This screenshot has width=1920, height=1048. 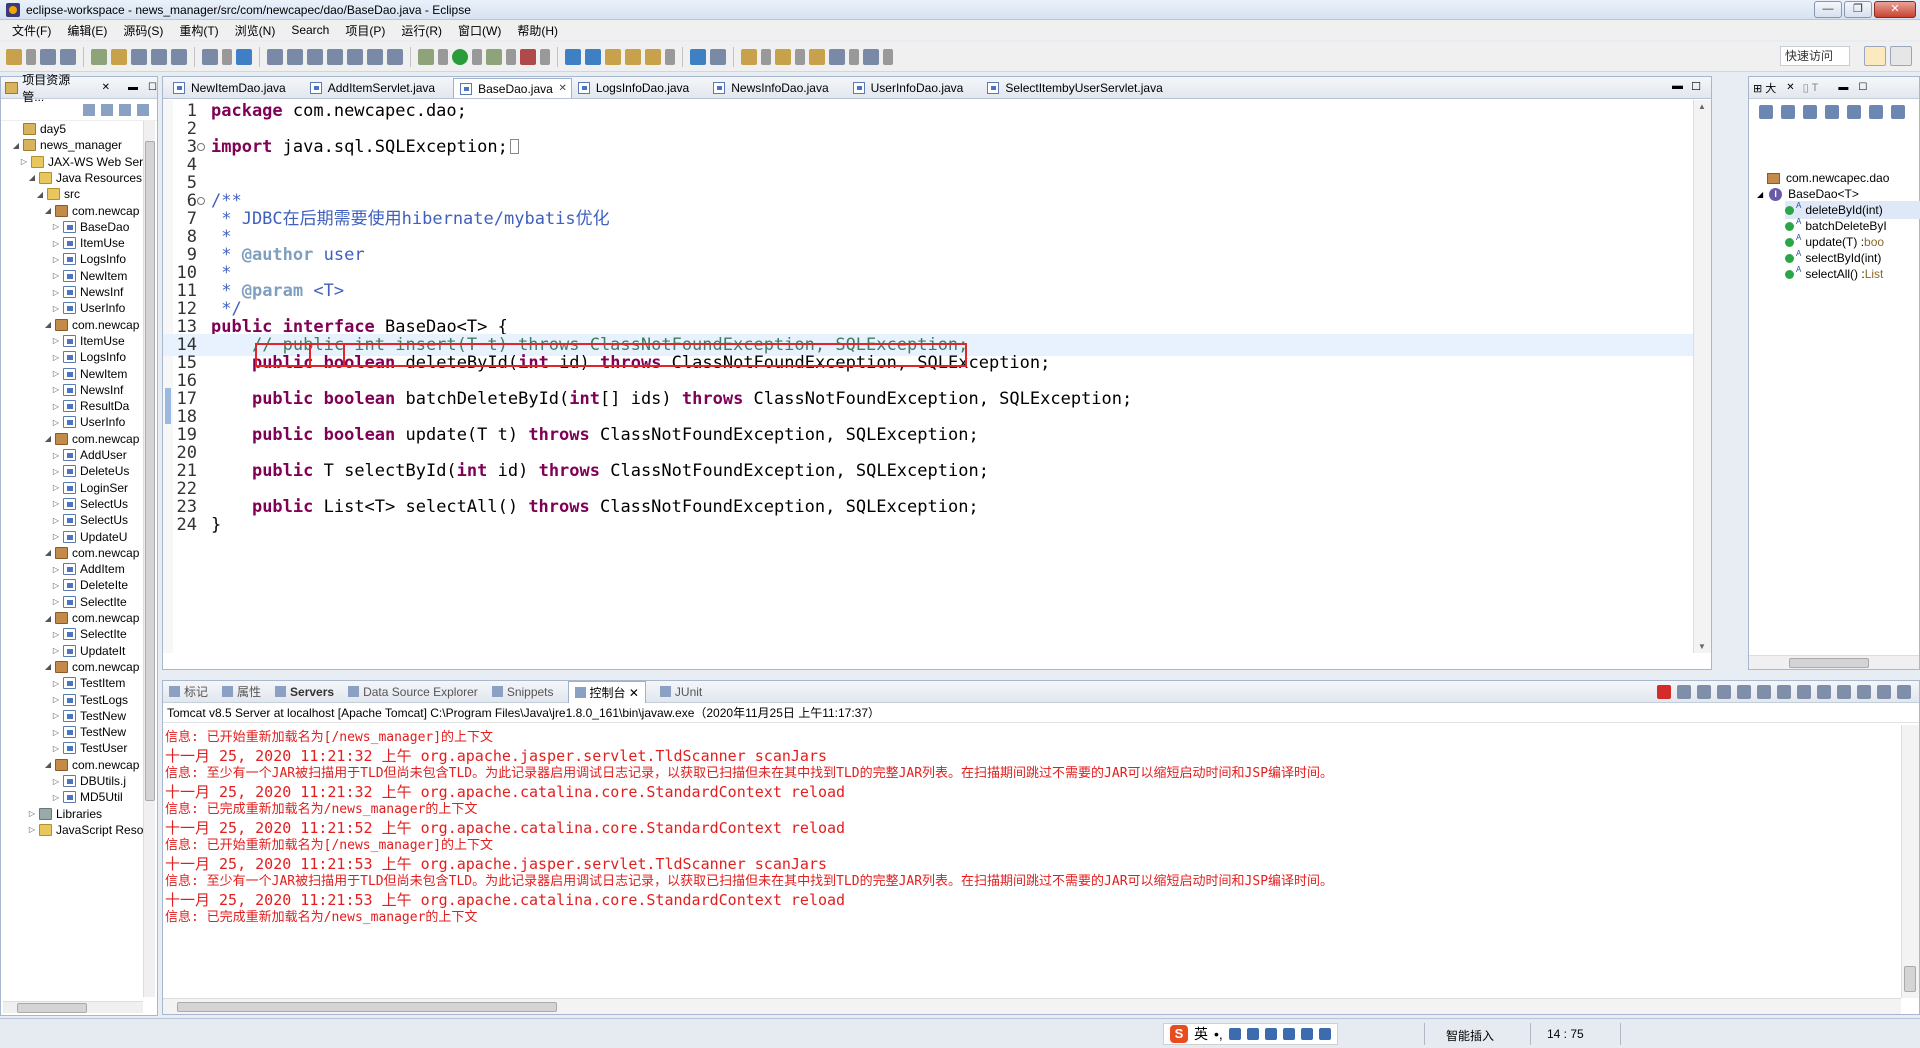 What do you see at coordinates (89, 162) in the screenshot?
I see `tree-node: ▷ JAX-WS Web Serv` at bounding box center [89, 162].